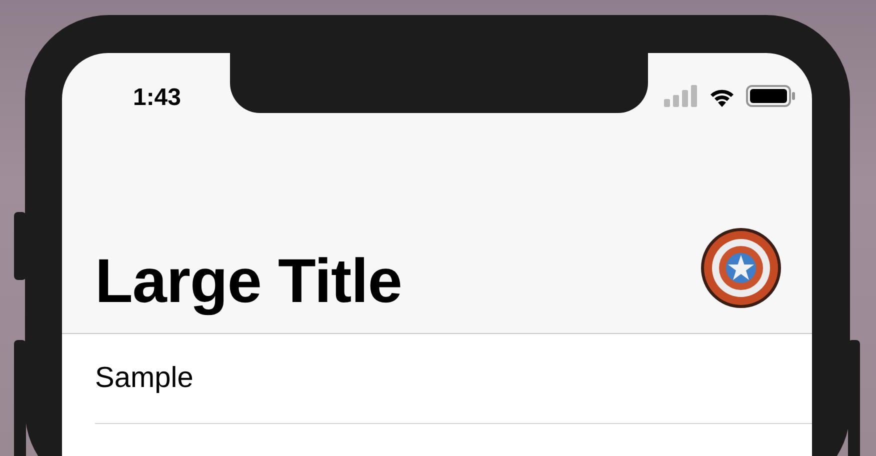  I want to click on signal-icon, so click(681, 96).